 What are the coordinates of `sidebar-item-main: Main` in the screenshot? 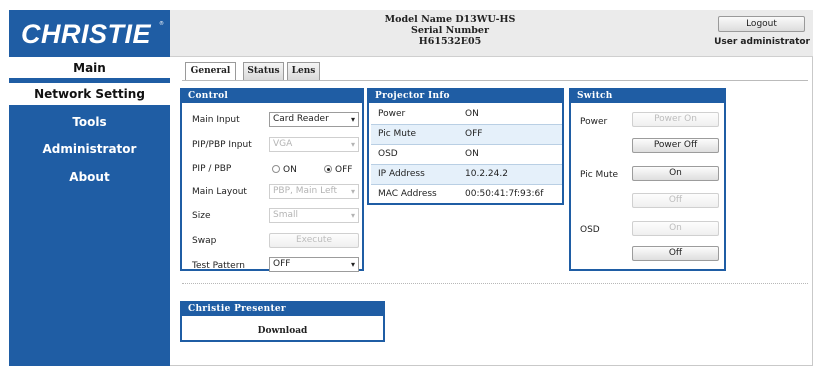 It's located at (89, 68).